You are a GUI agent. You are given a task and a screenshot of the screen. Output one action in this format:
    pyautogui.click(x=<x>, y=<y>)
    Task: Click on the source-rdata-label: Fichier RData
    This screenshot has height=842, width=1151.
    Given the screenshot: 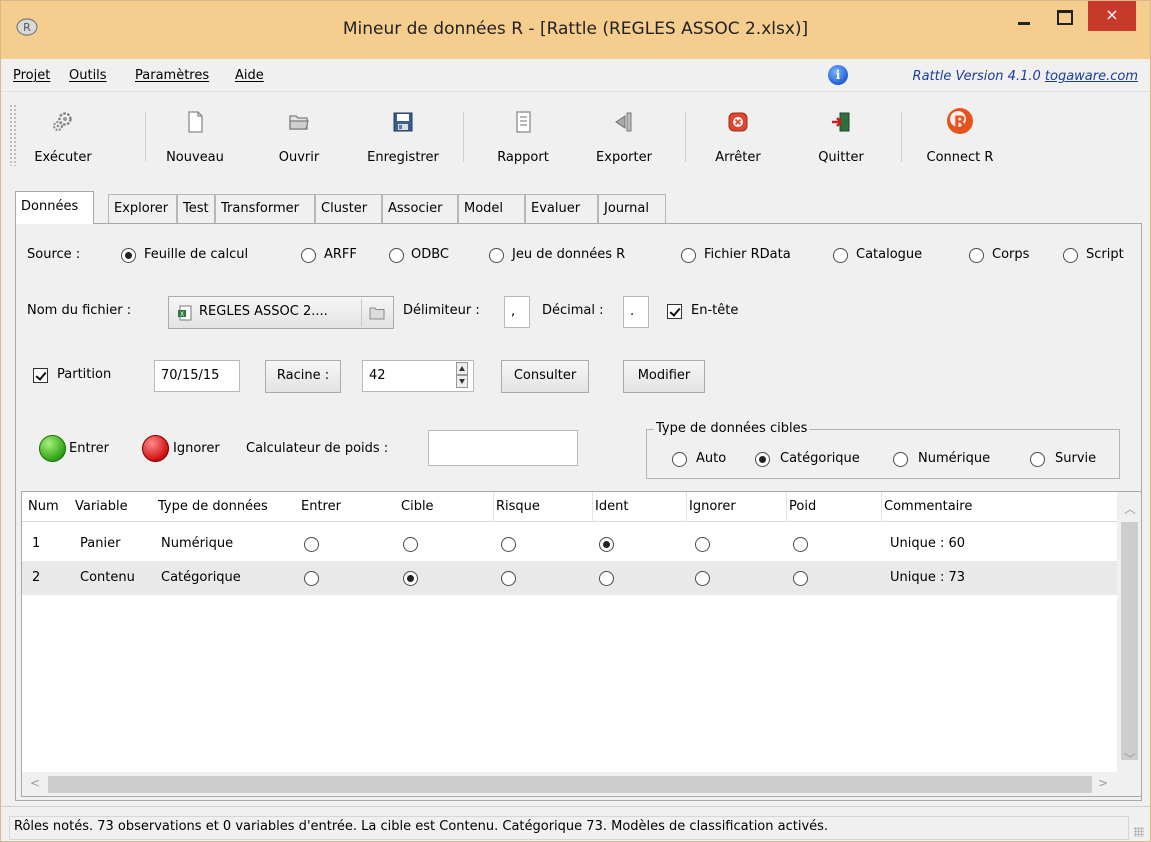 What is the action you would take?
    pyautogui.click(x=747, y=254)
    